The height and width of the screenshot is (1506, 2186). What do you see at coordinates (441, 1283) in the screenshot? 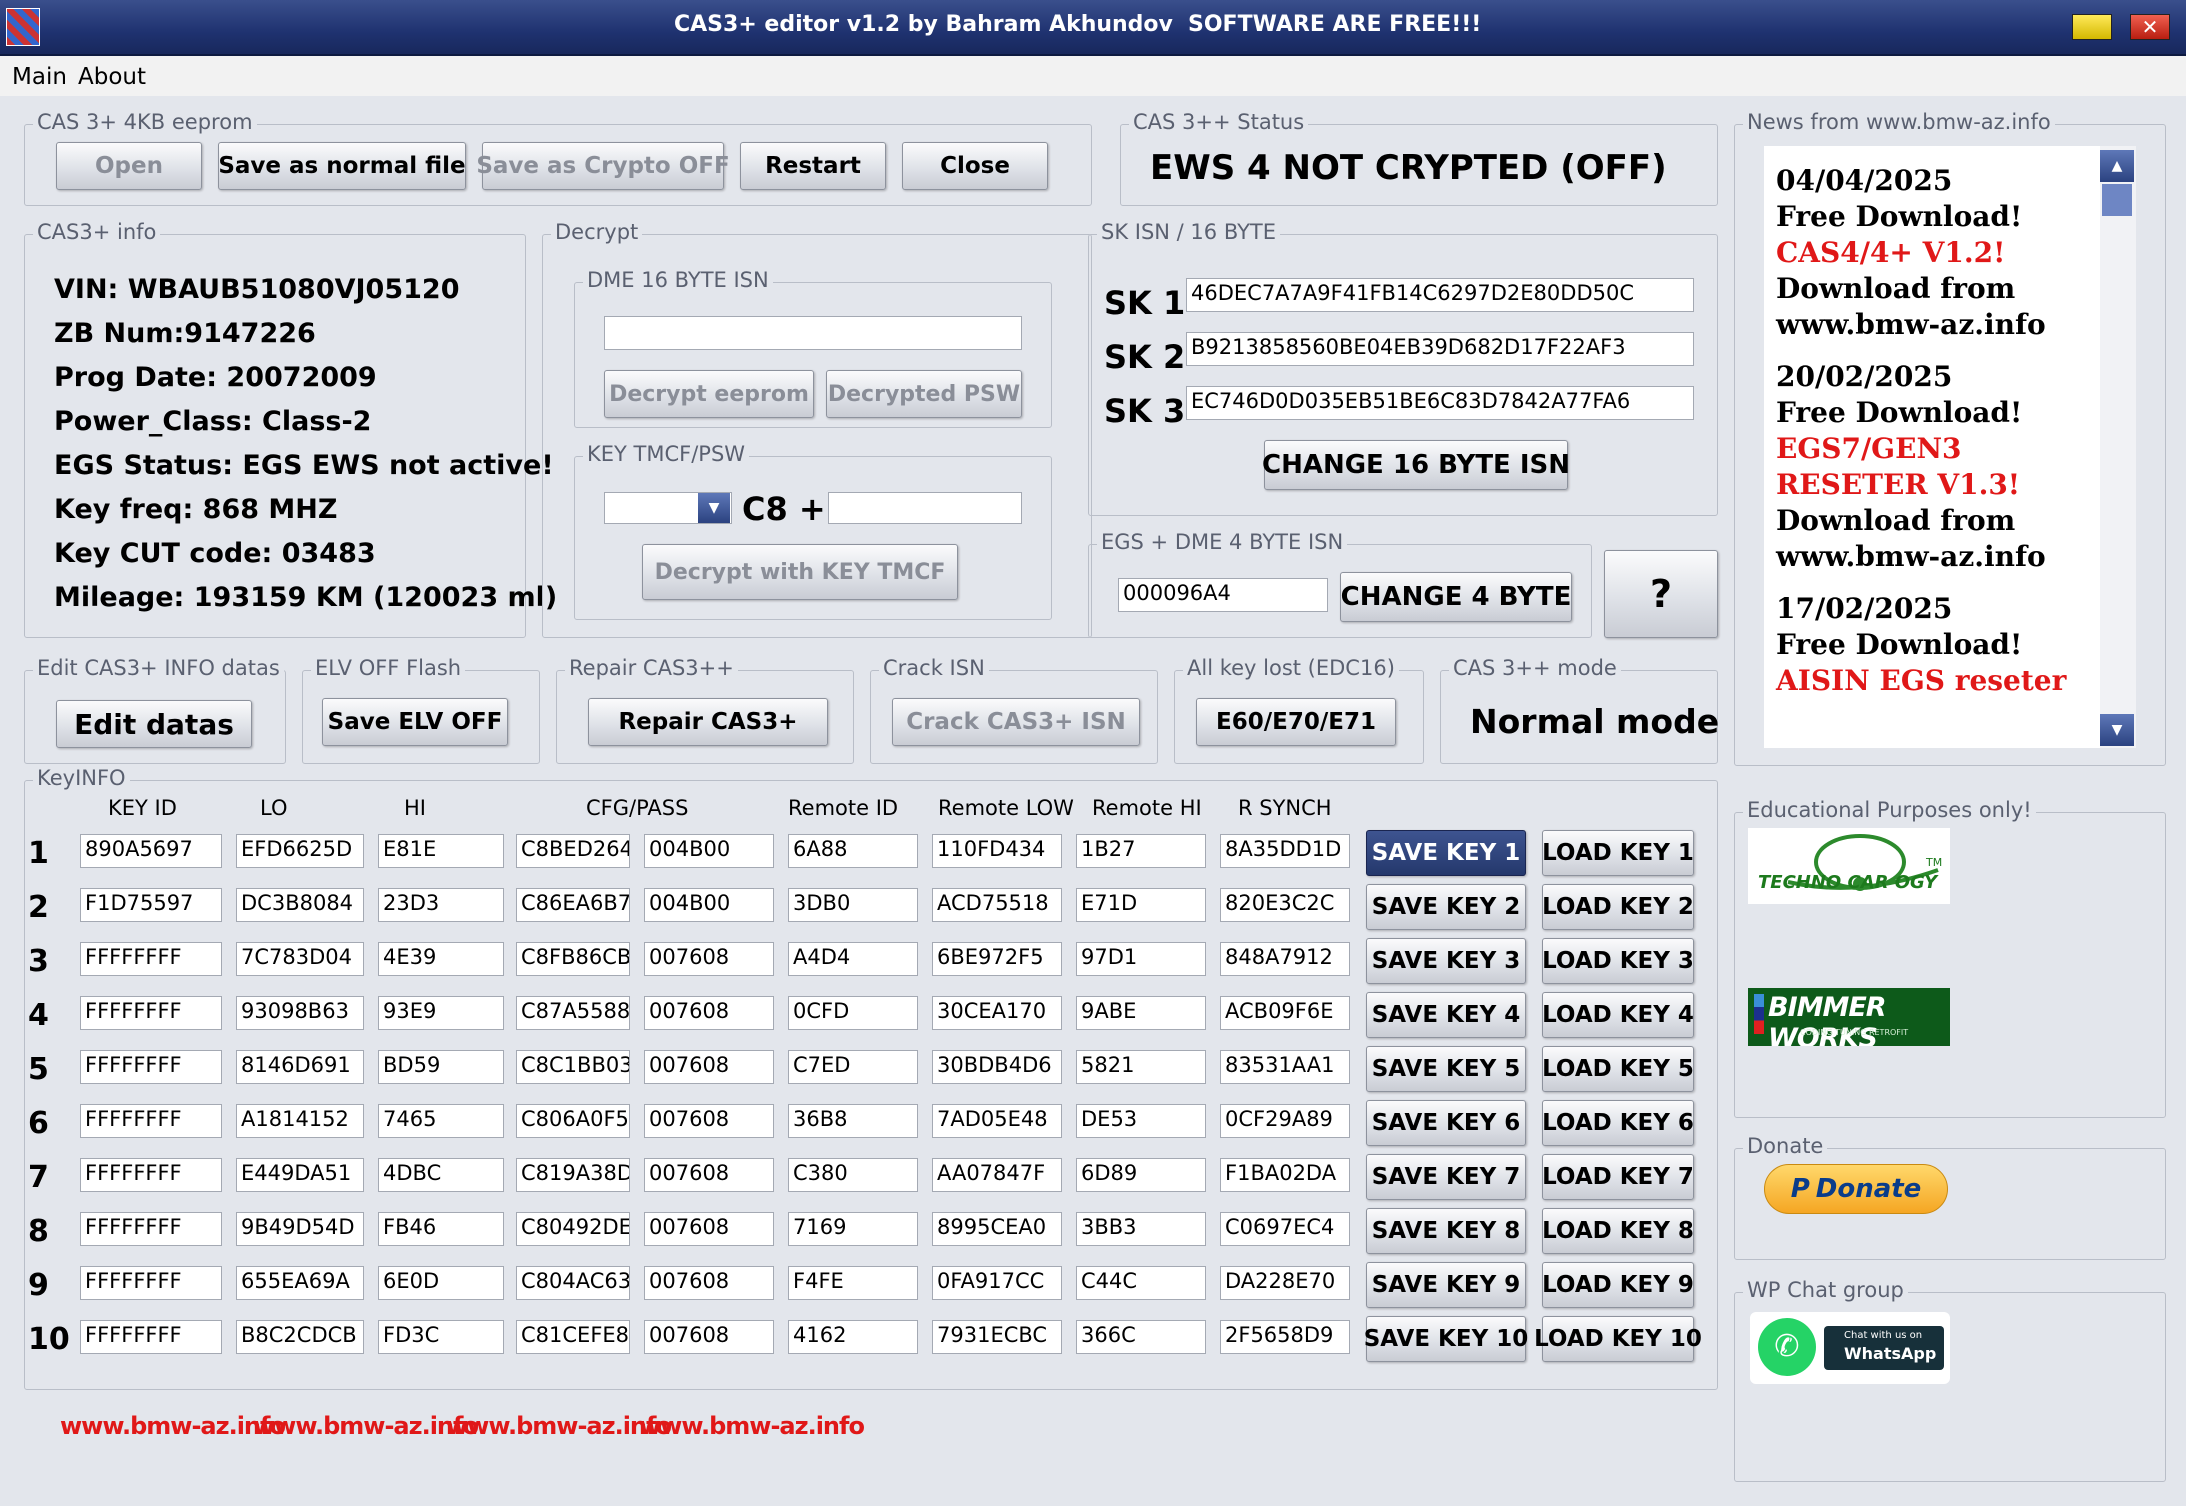
I see `key-hi-input: 6E0D` at bounding box center [441, 1283].